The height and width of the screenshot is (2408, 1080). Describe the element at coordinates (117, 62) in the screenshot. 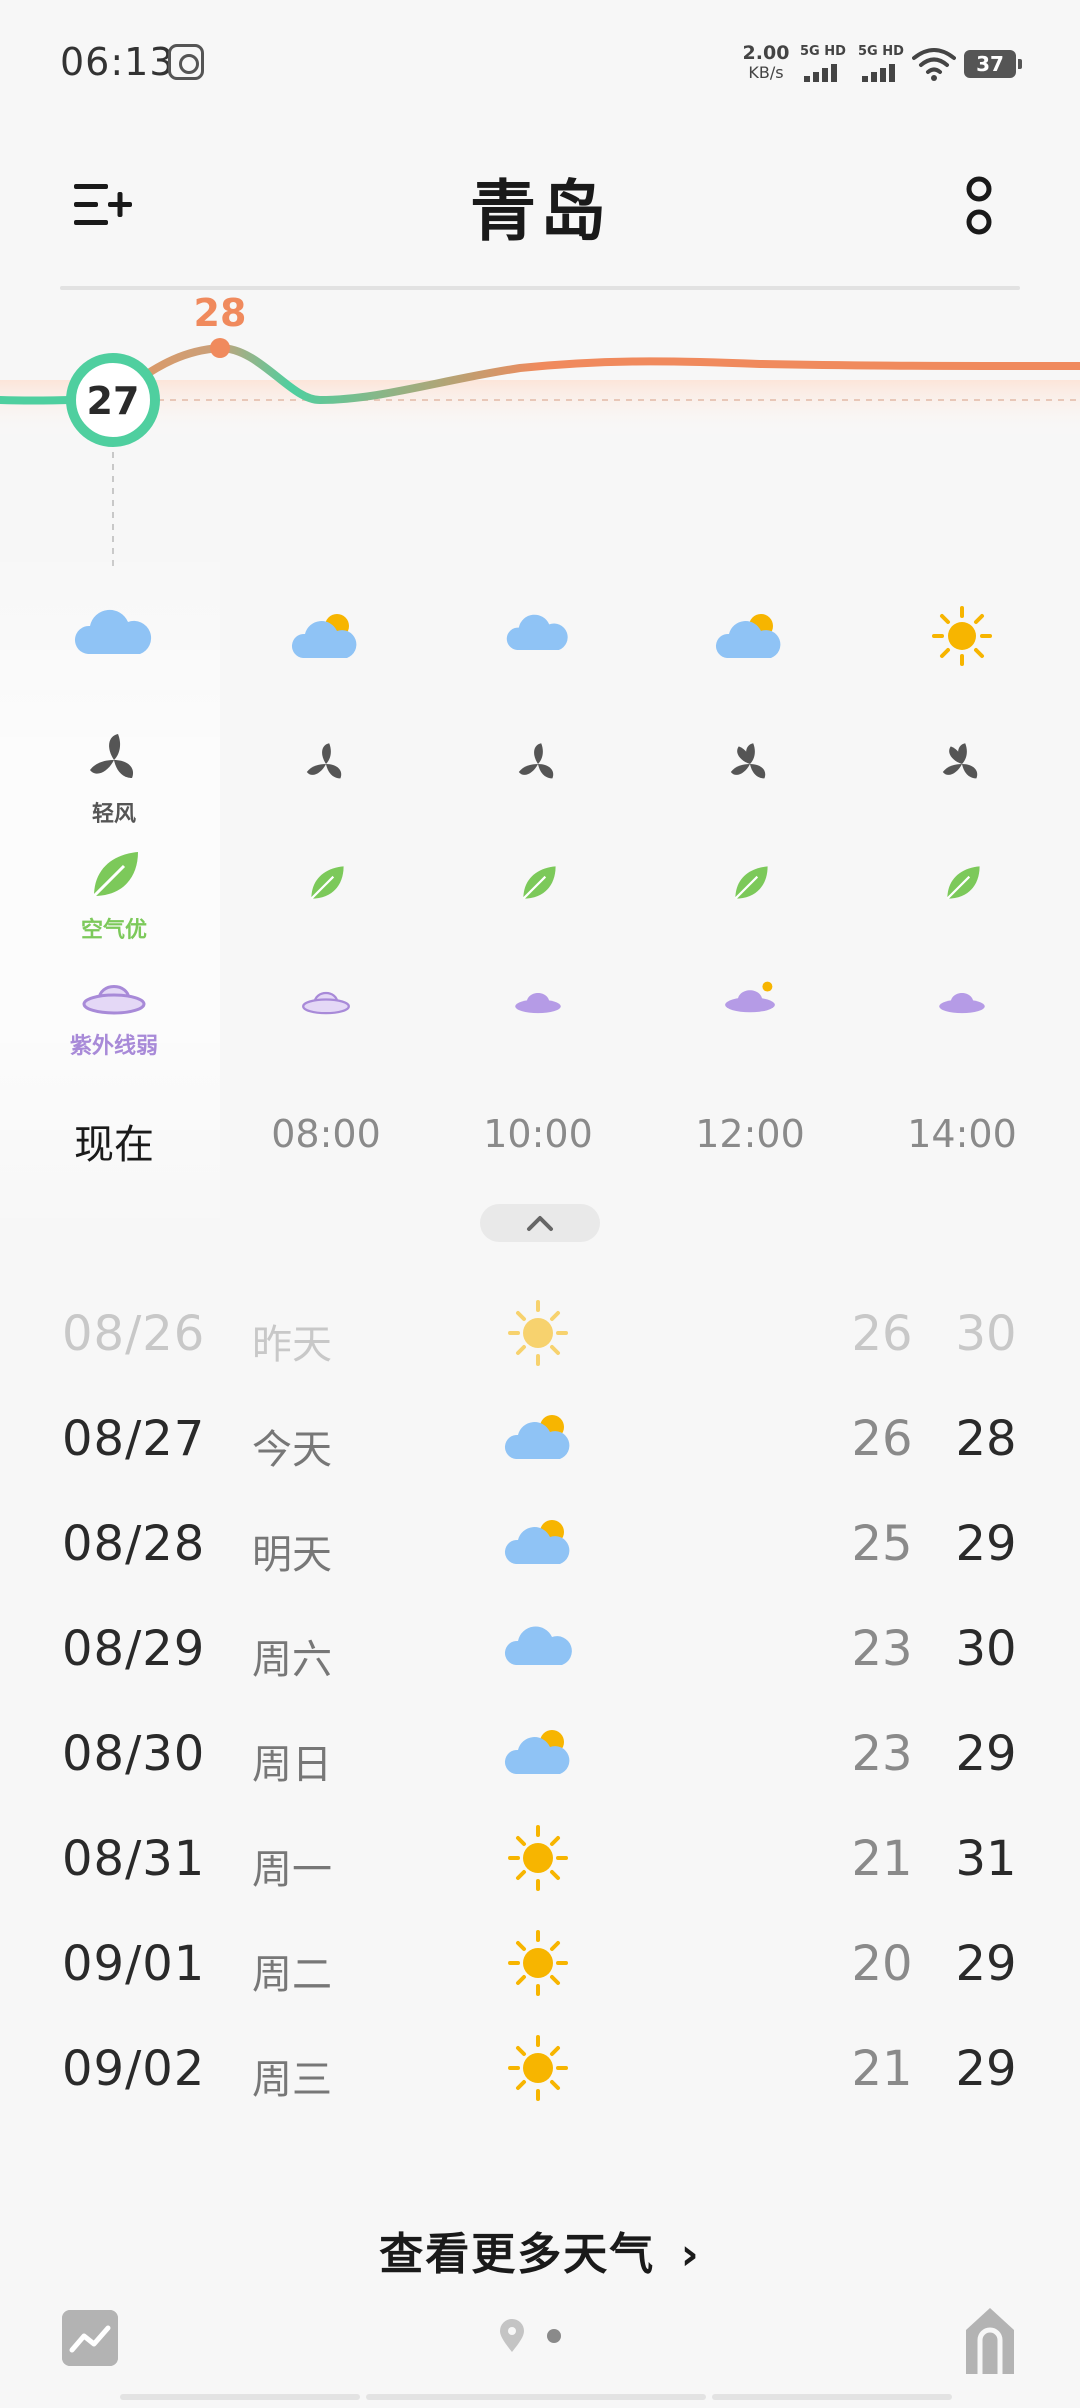

I see `status-time: 06:13` at that location.